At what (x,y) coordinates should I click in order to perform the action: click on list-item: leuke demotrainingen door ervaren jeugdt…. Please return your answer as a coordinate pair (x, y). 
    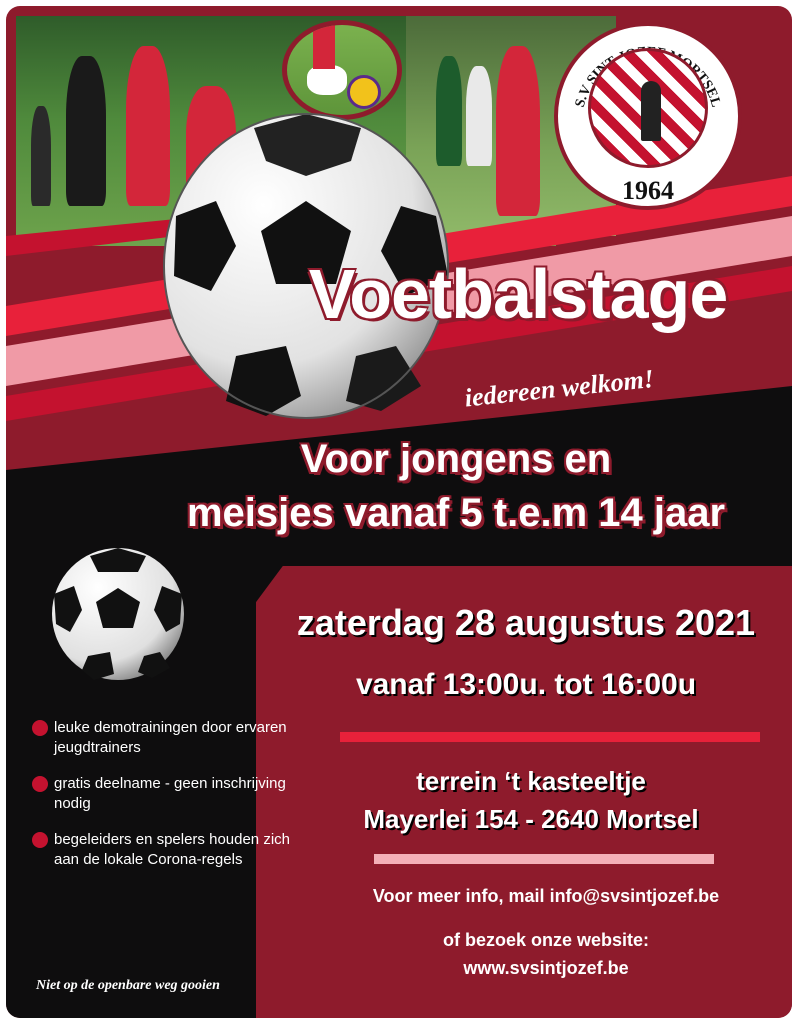
    Looking at the image, I should click on (165, 738).